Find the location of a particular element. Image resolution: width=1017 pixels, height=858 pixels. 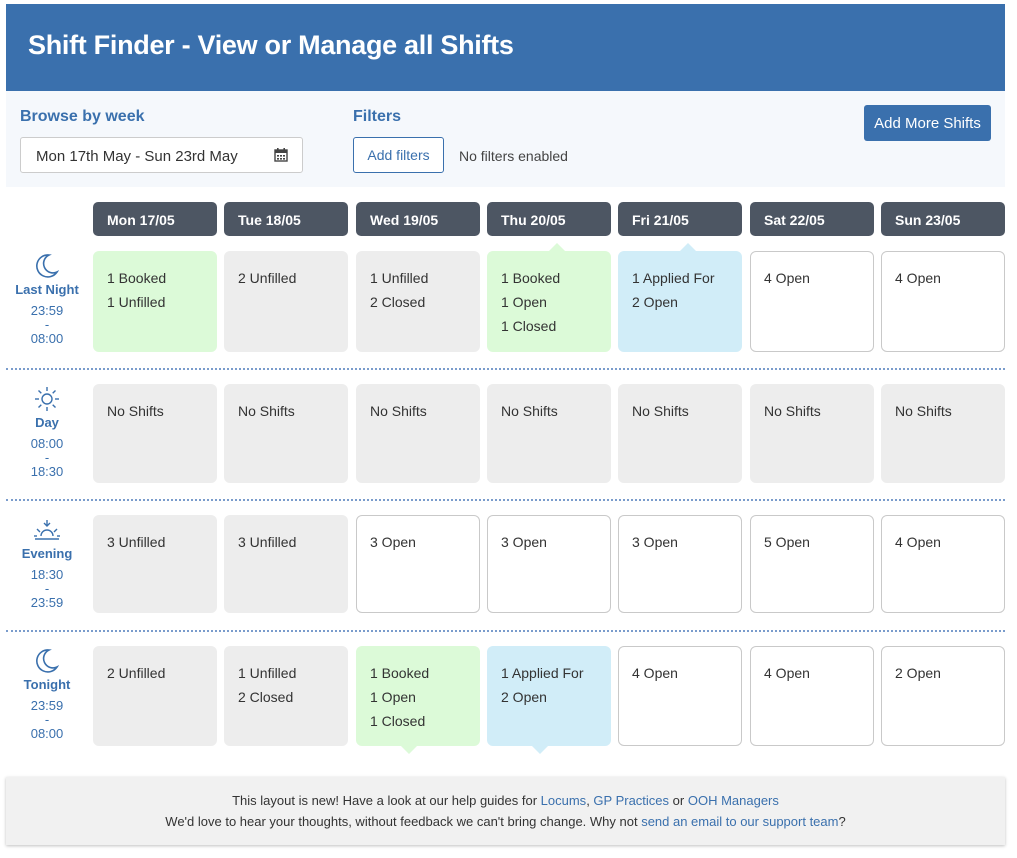

row-label-evening: Evening 18:30 - 23:59 is located at coordinates (47, 563).